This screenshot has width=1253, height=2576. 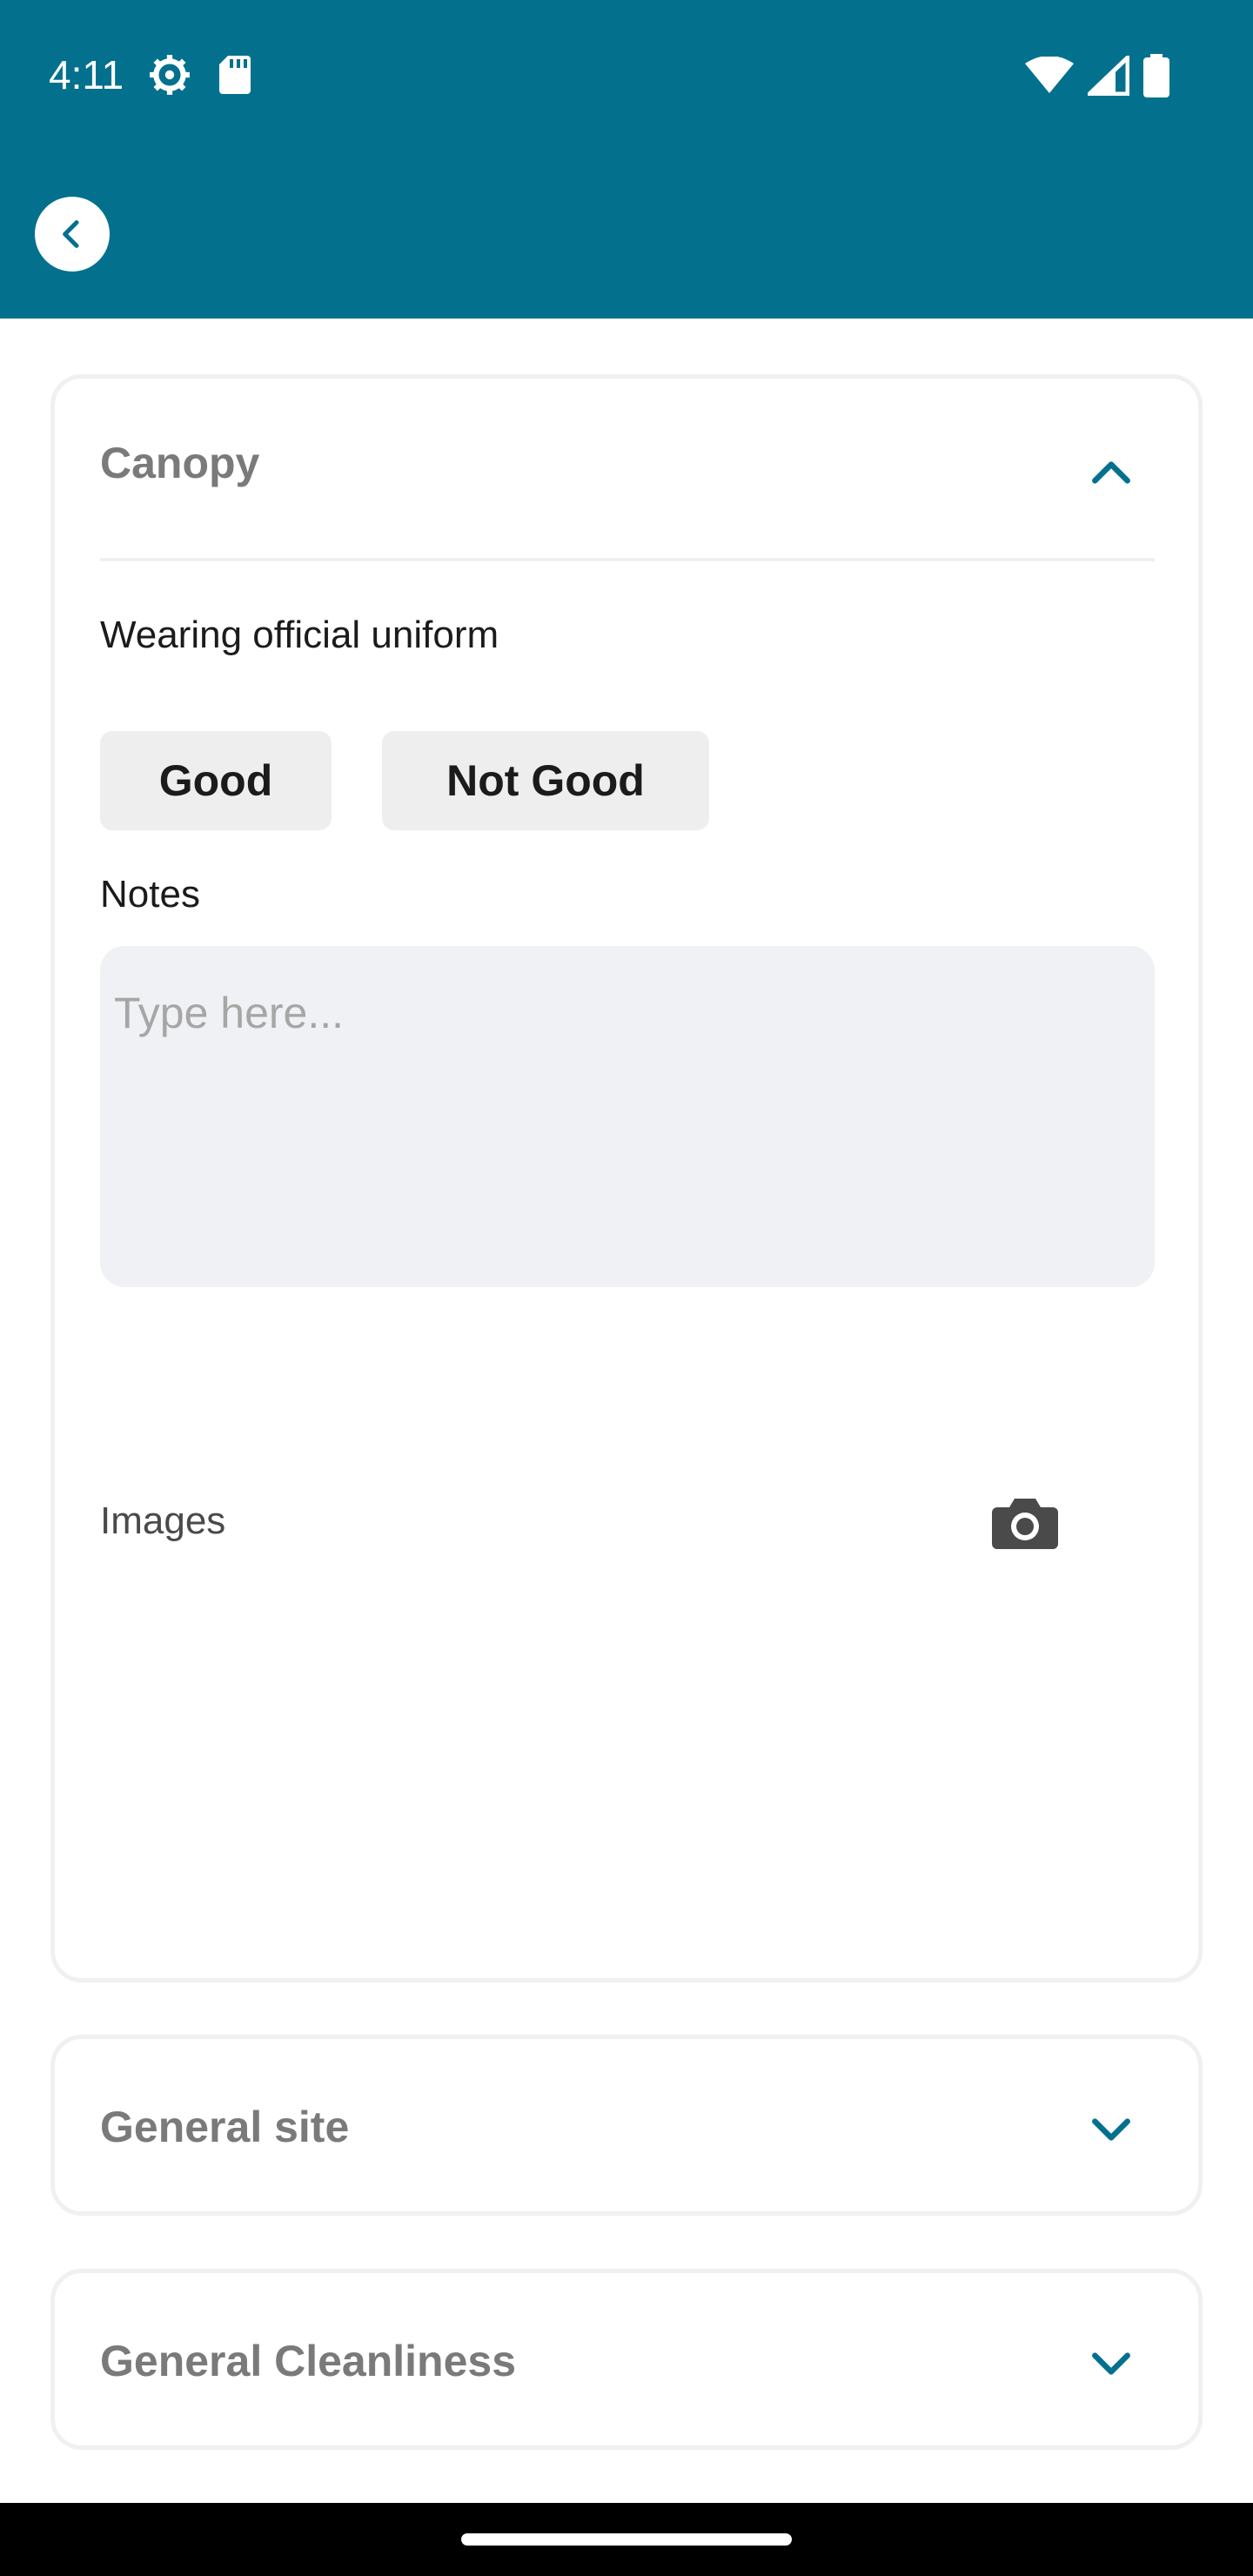 I want to click on notes-input, so click(x=627, y=1116).